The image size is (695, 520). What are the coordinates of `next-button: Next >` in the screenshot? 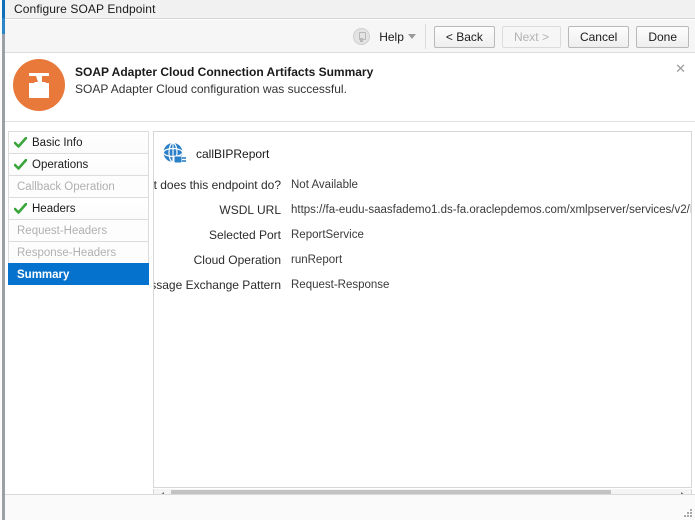 It's located at (531, 36).